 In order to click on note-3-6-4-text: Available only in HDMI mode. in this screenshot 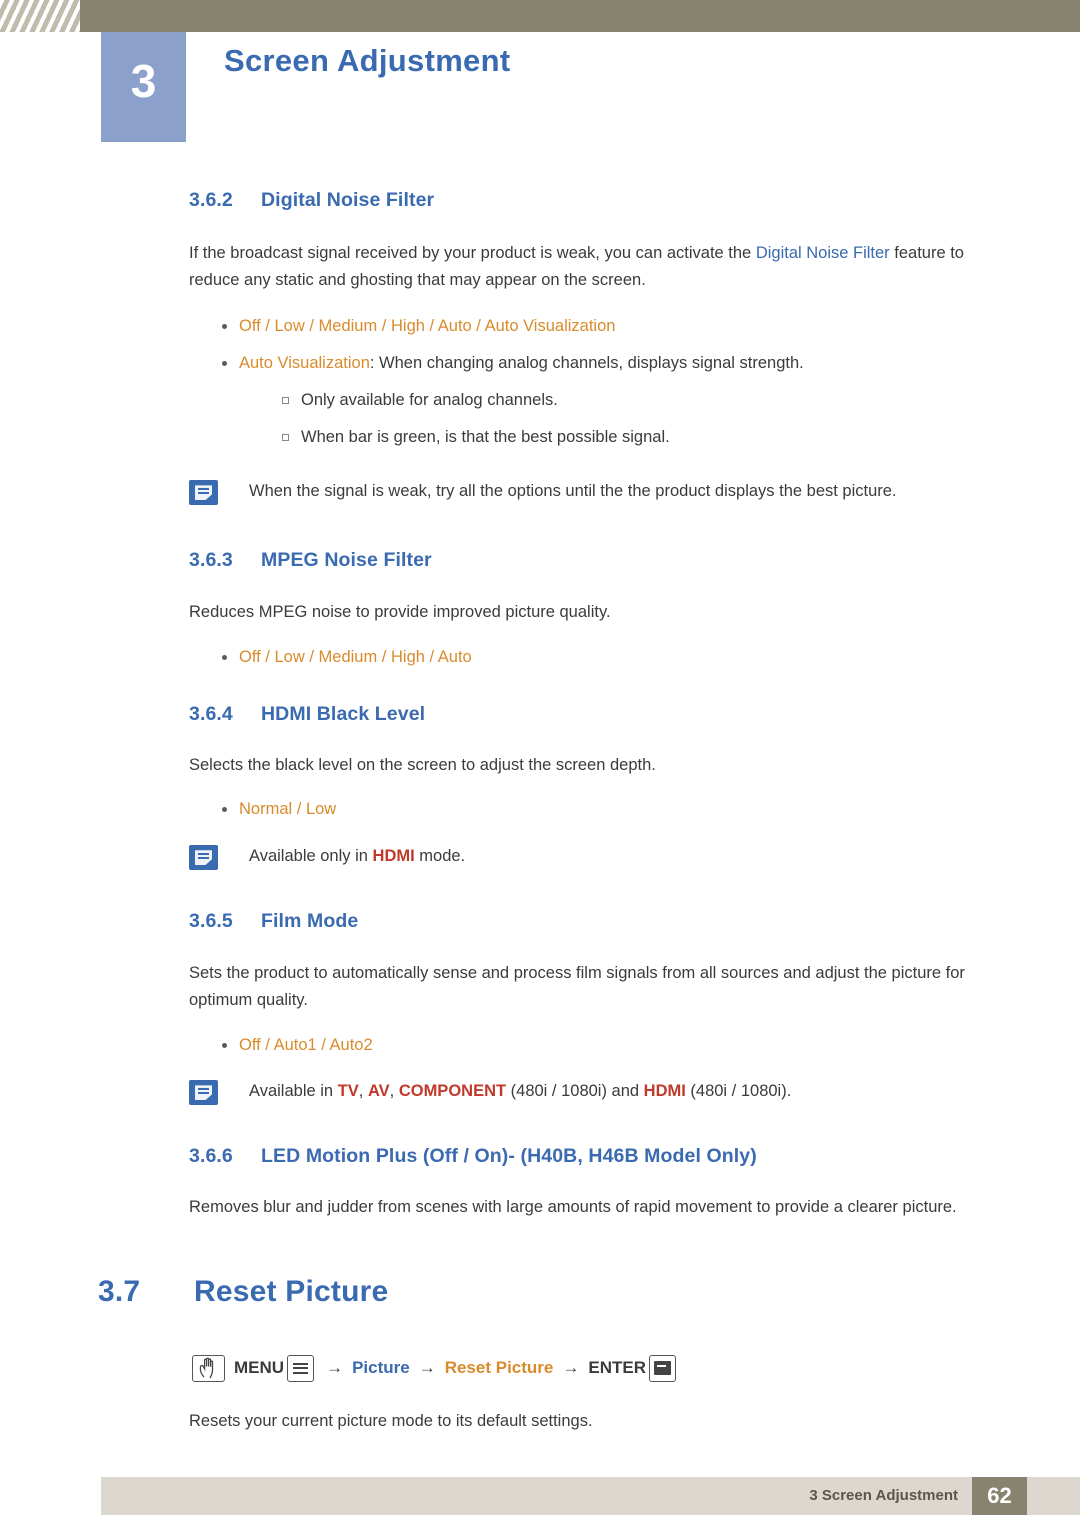, I will do `click(629, 856)`.